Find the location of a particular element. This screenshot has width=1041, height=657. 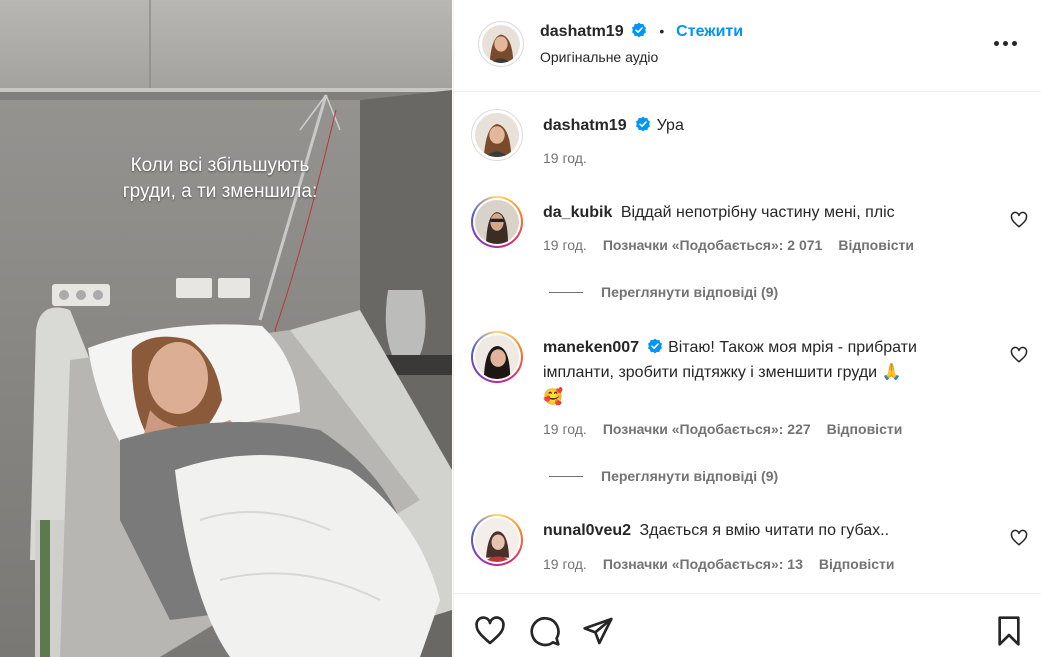

comment-username: nunal0veu2 is located at coordinates (587, 530).